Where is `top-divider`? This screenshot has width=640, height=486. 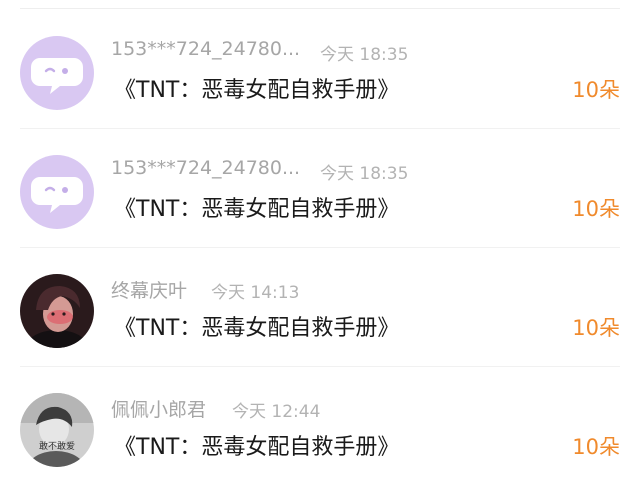 top-divider is located at coordinates (320, 8).